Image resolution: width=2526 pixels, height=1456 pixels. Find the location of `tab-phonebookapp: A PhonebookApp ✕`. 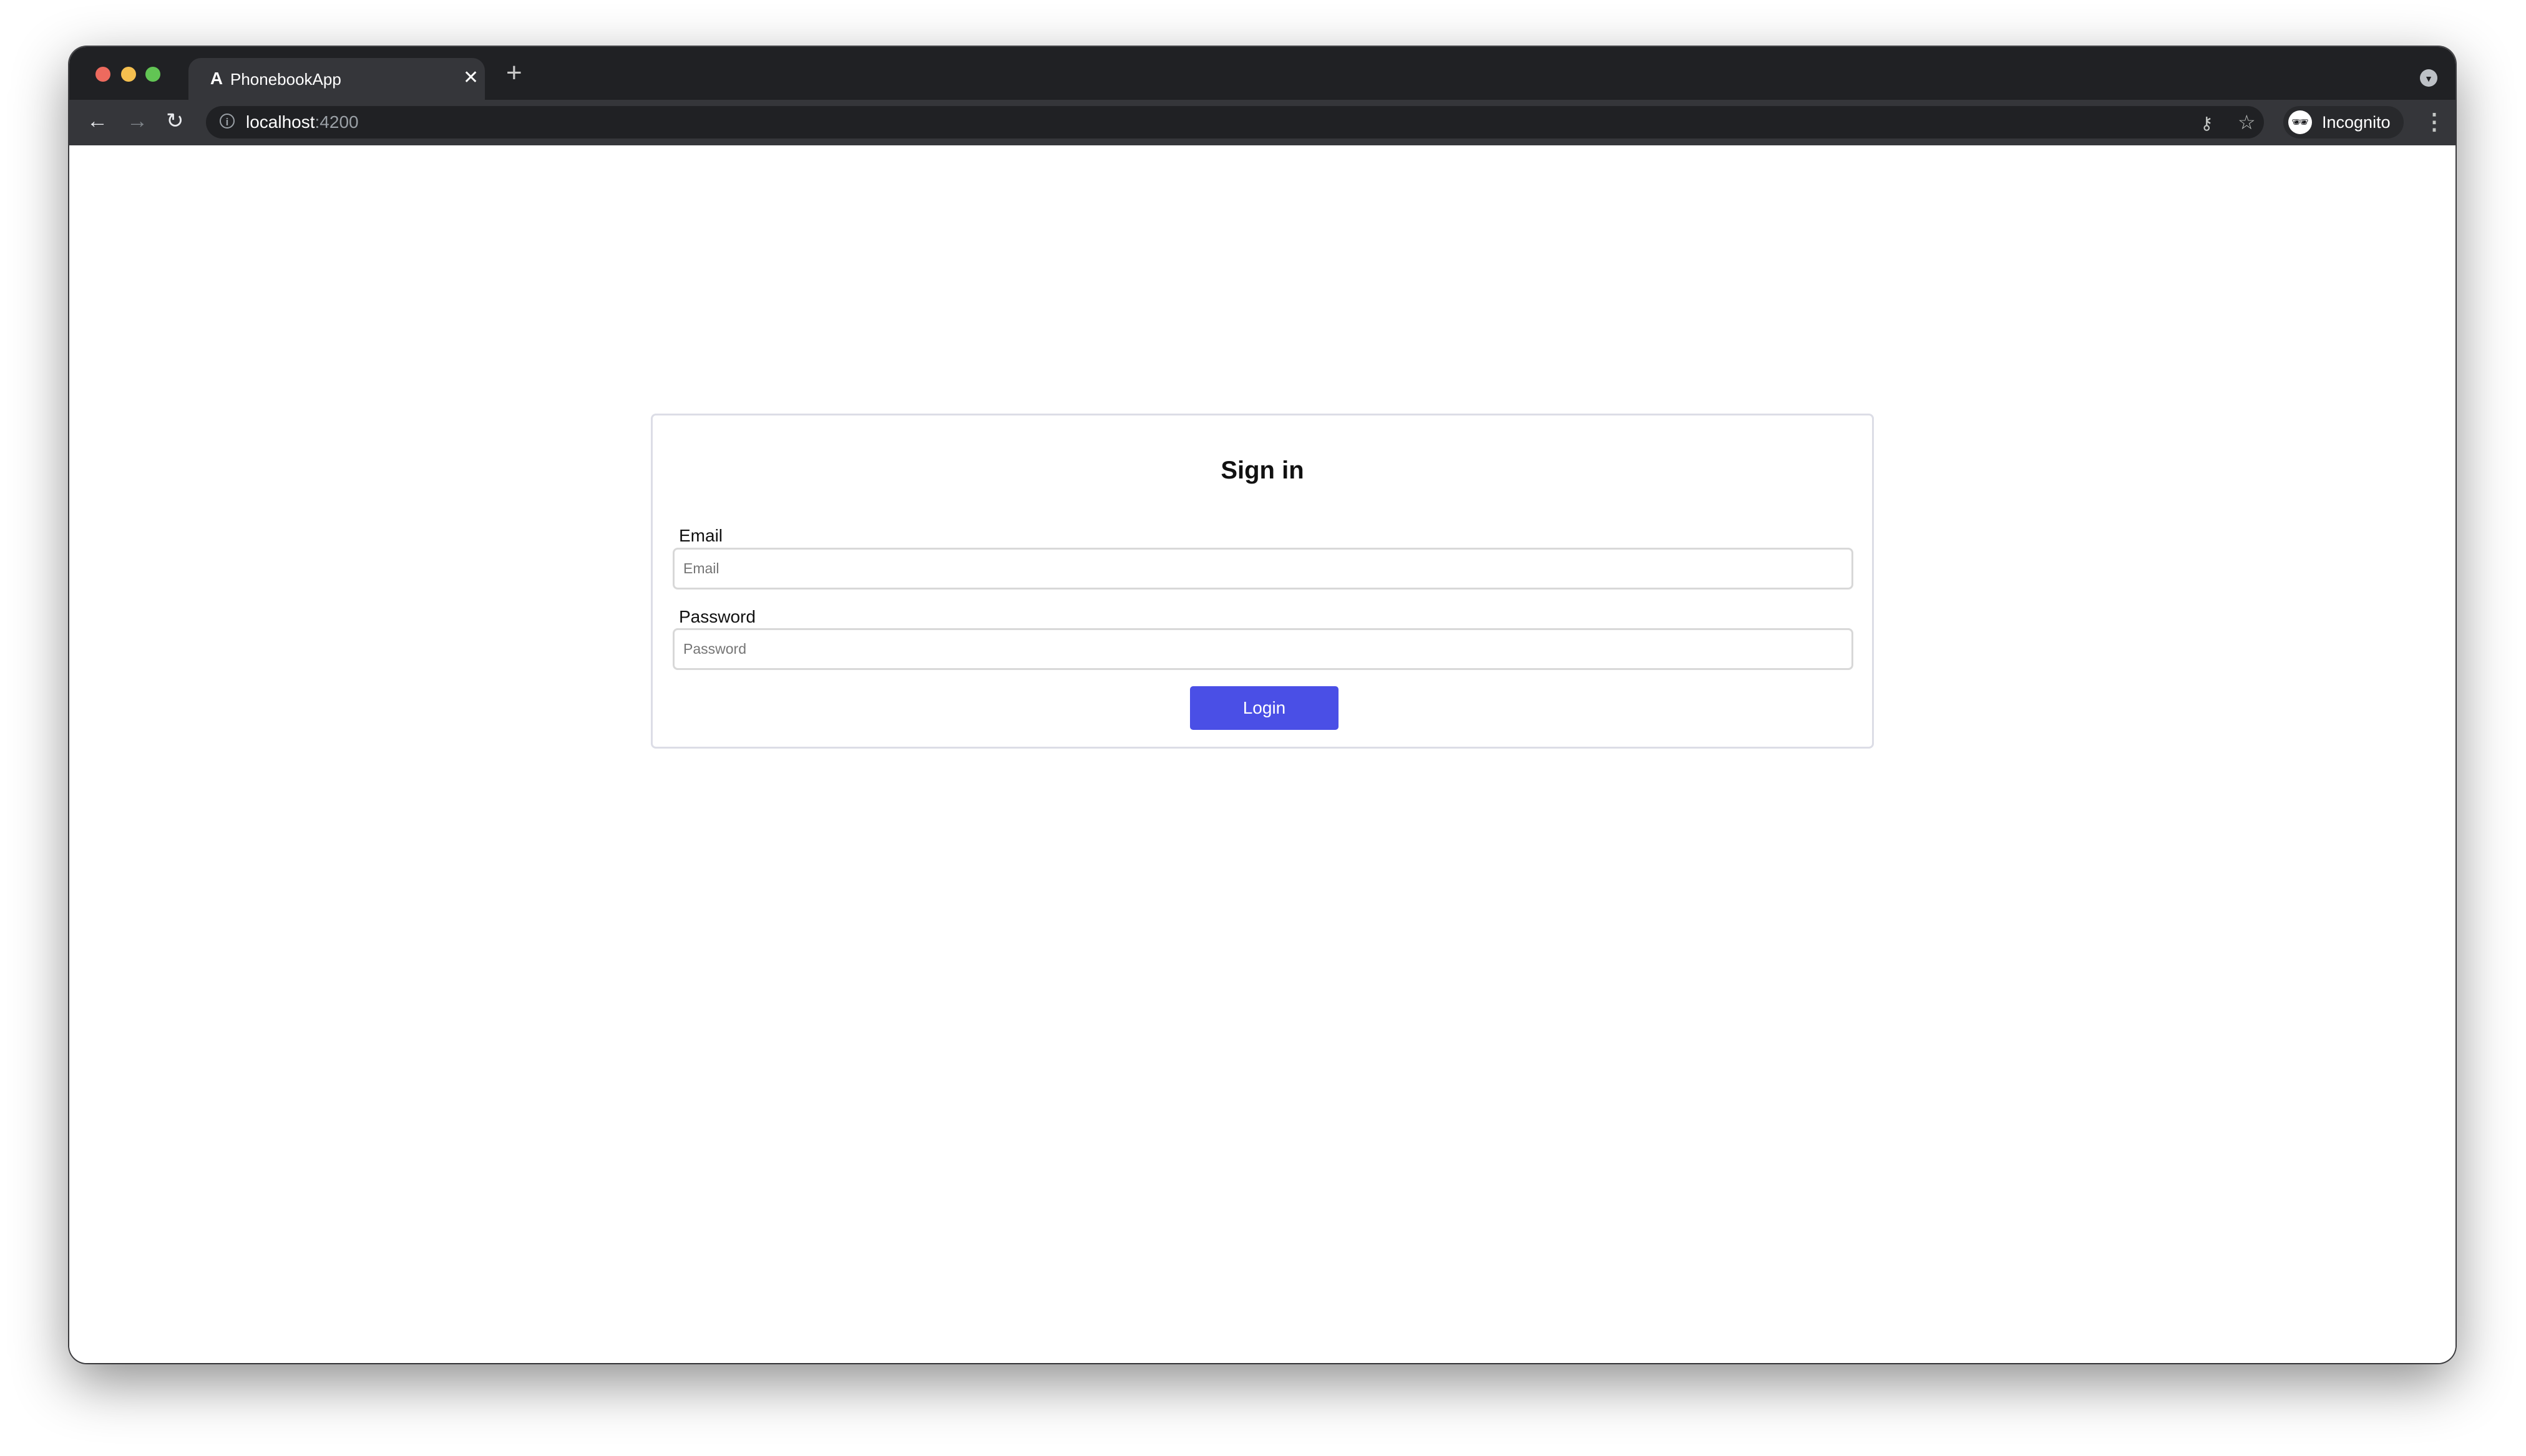

tab-phonebookapp: A PhonebookApp ✕ is located at coordinates (336, 79).